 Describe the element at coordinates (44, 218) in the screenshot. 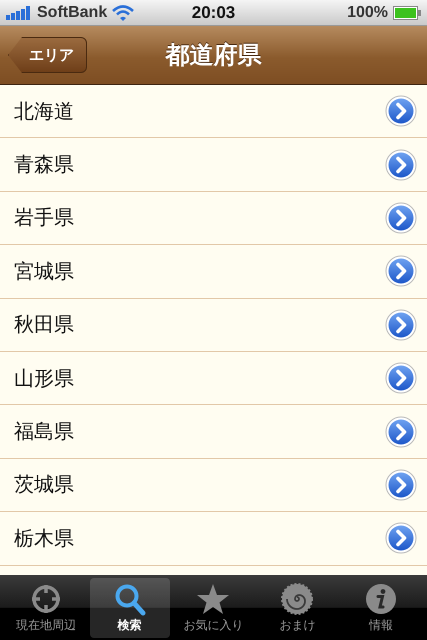

I see `prefecture-name: 岩手県` at that location.